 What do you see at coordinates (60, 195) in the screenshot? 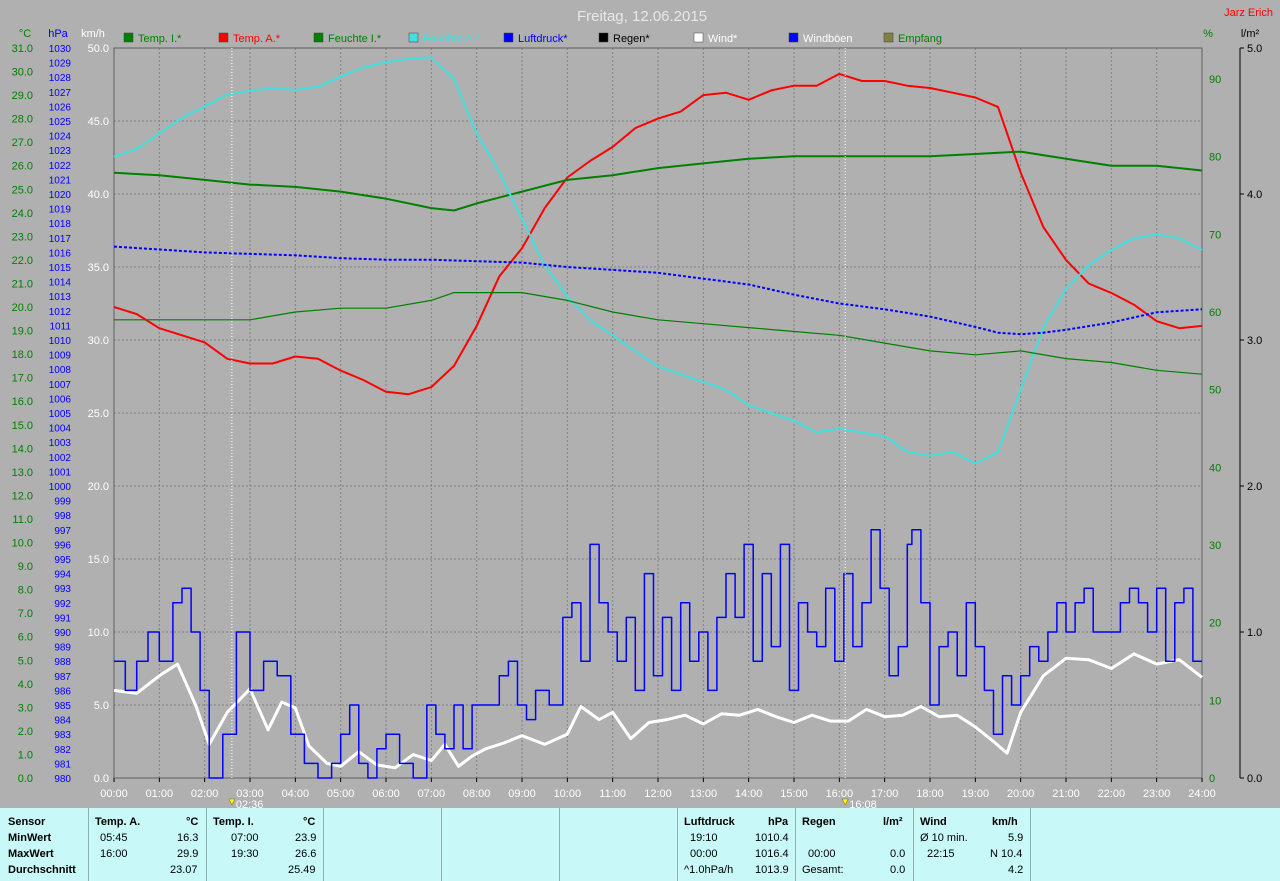
I see `tick-label-pressure: 1020` at bounding box center [60, 195].